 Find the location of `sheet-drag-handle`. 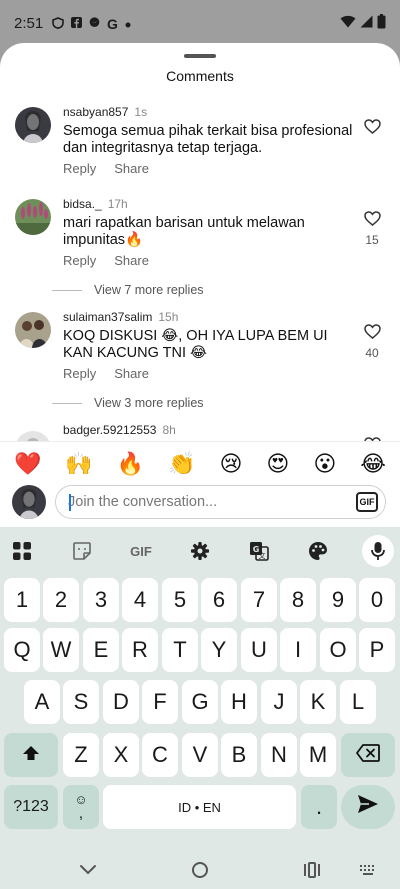

sheet-drag-handle is located at coordinates (200, 56).